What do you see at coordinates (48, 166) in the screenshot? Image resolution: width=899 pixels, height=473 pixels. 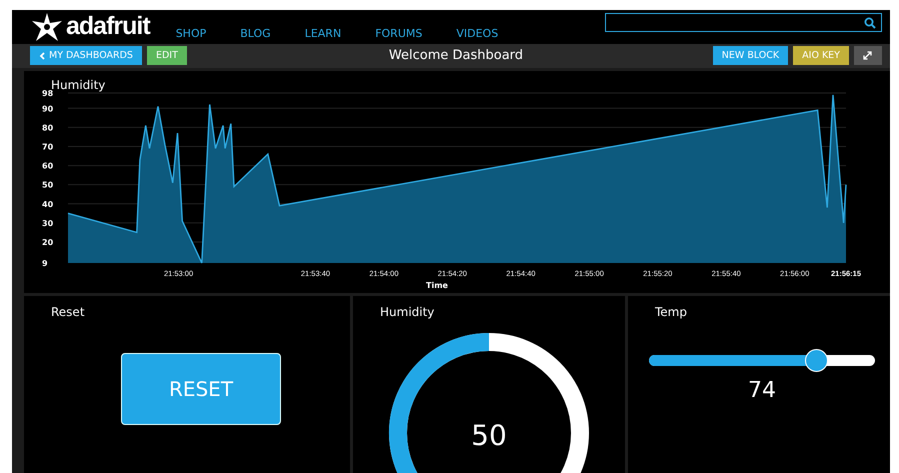 I see `y-tick-label: 60` at bounding box center [48, 166].